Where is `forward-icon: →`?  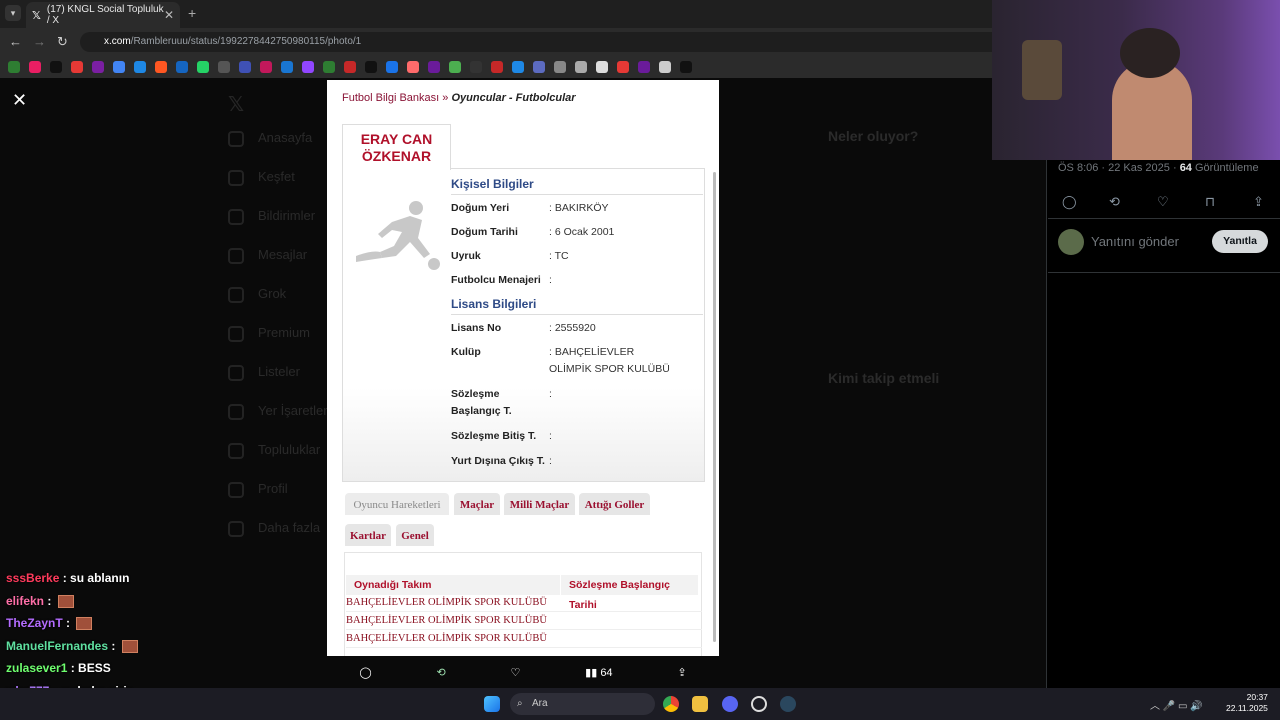 forward-icon: → is located at coordinates (39, 41).